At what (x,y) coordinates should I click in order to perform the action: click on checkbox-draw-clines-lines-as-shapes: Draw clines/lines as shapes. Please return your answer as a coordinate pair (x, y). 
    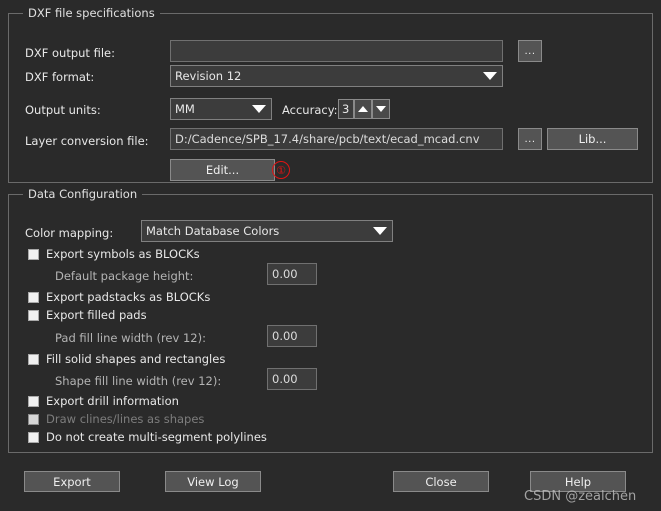
    Looking at the image, I should click on (116, 419).